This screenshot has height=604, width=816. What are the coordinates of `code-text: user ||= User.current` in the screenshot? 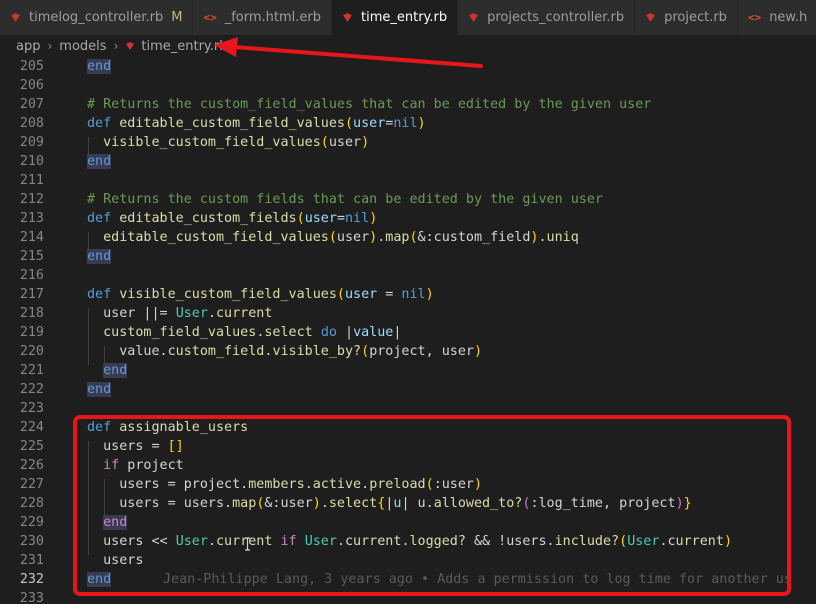 It's located at (180, 313).